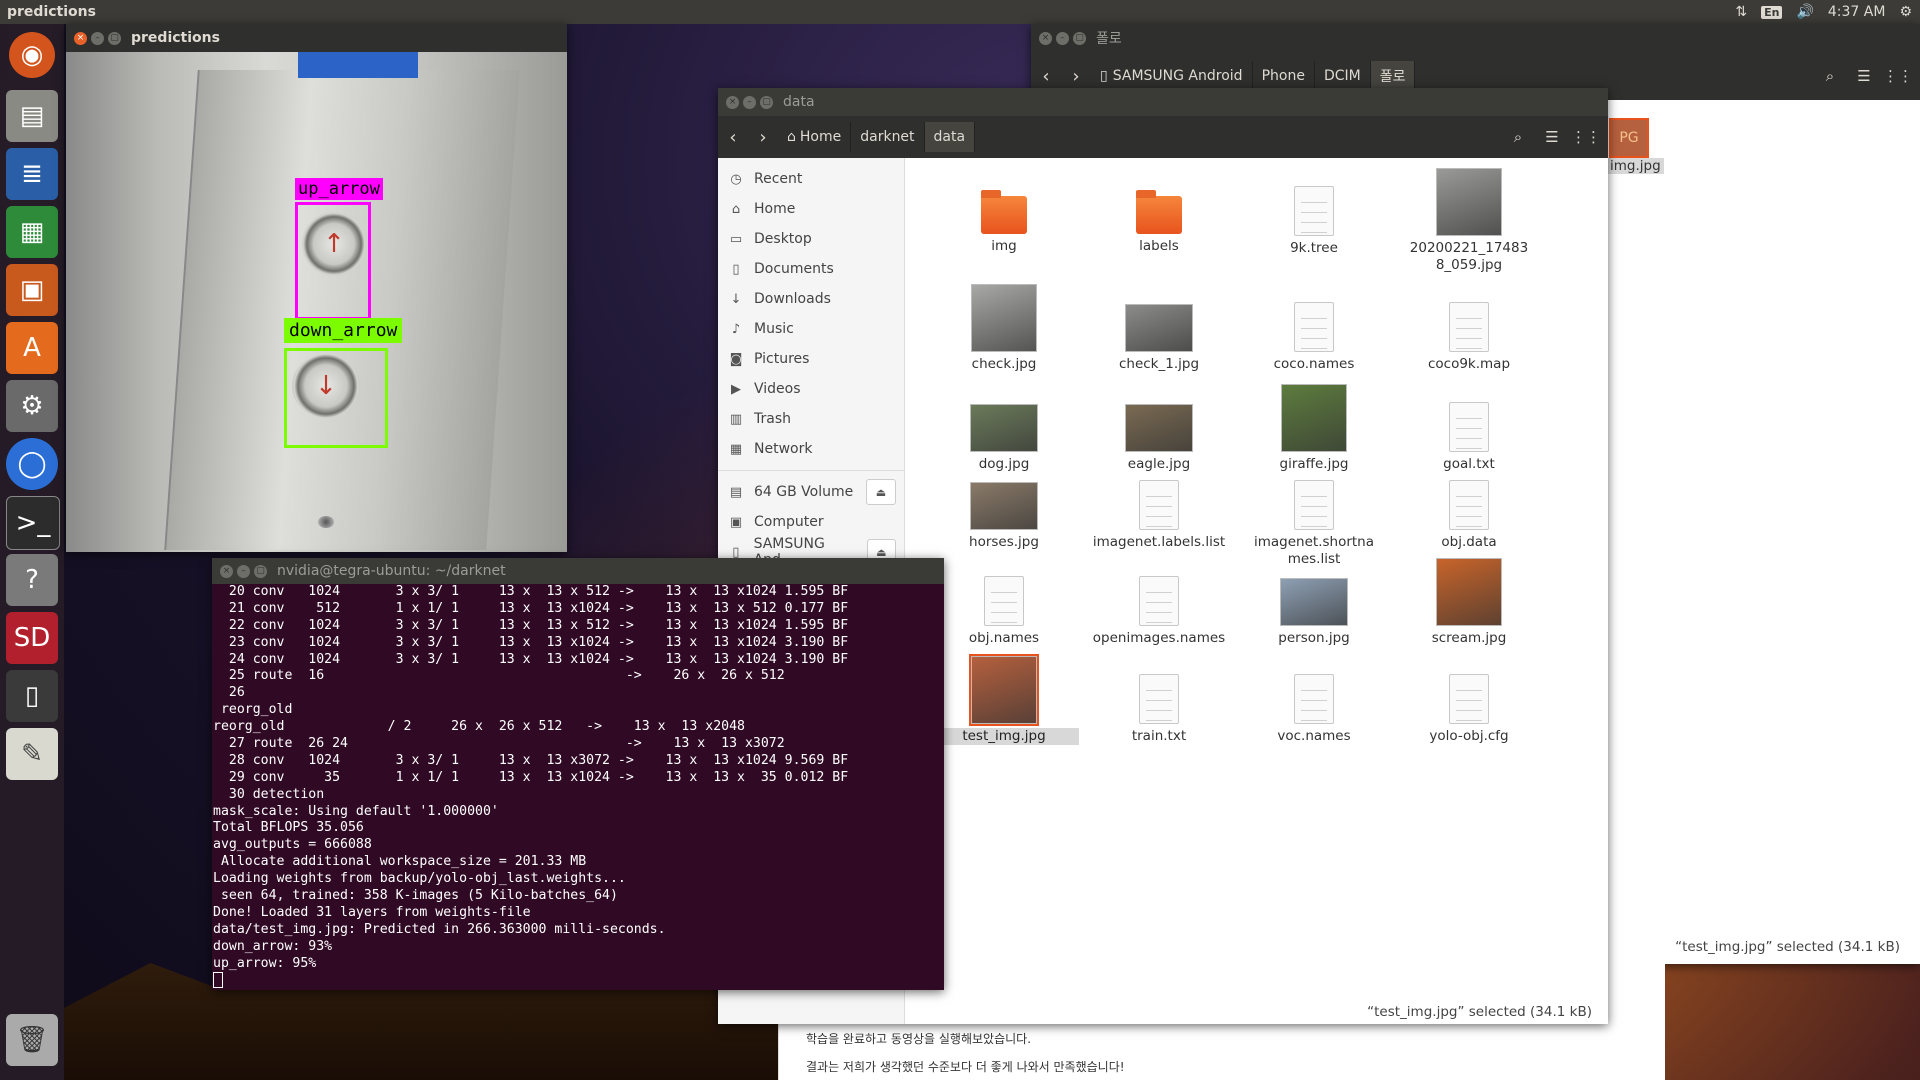  I want to click on files-icon: ▤, so click(32, 116).